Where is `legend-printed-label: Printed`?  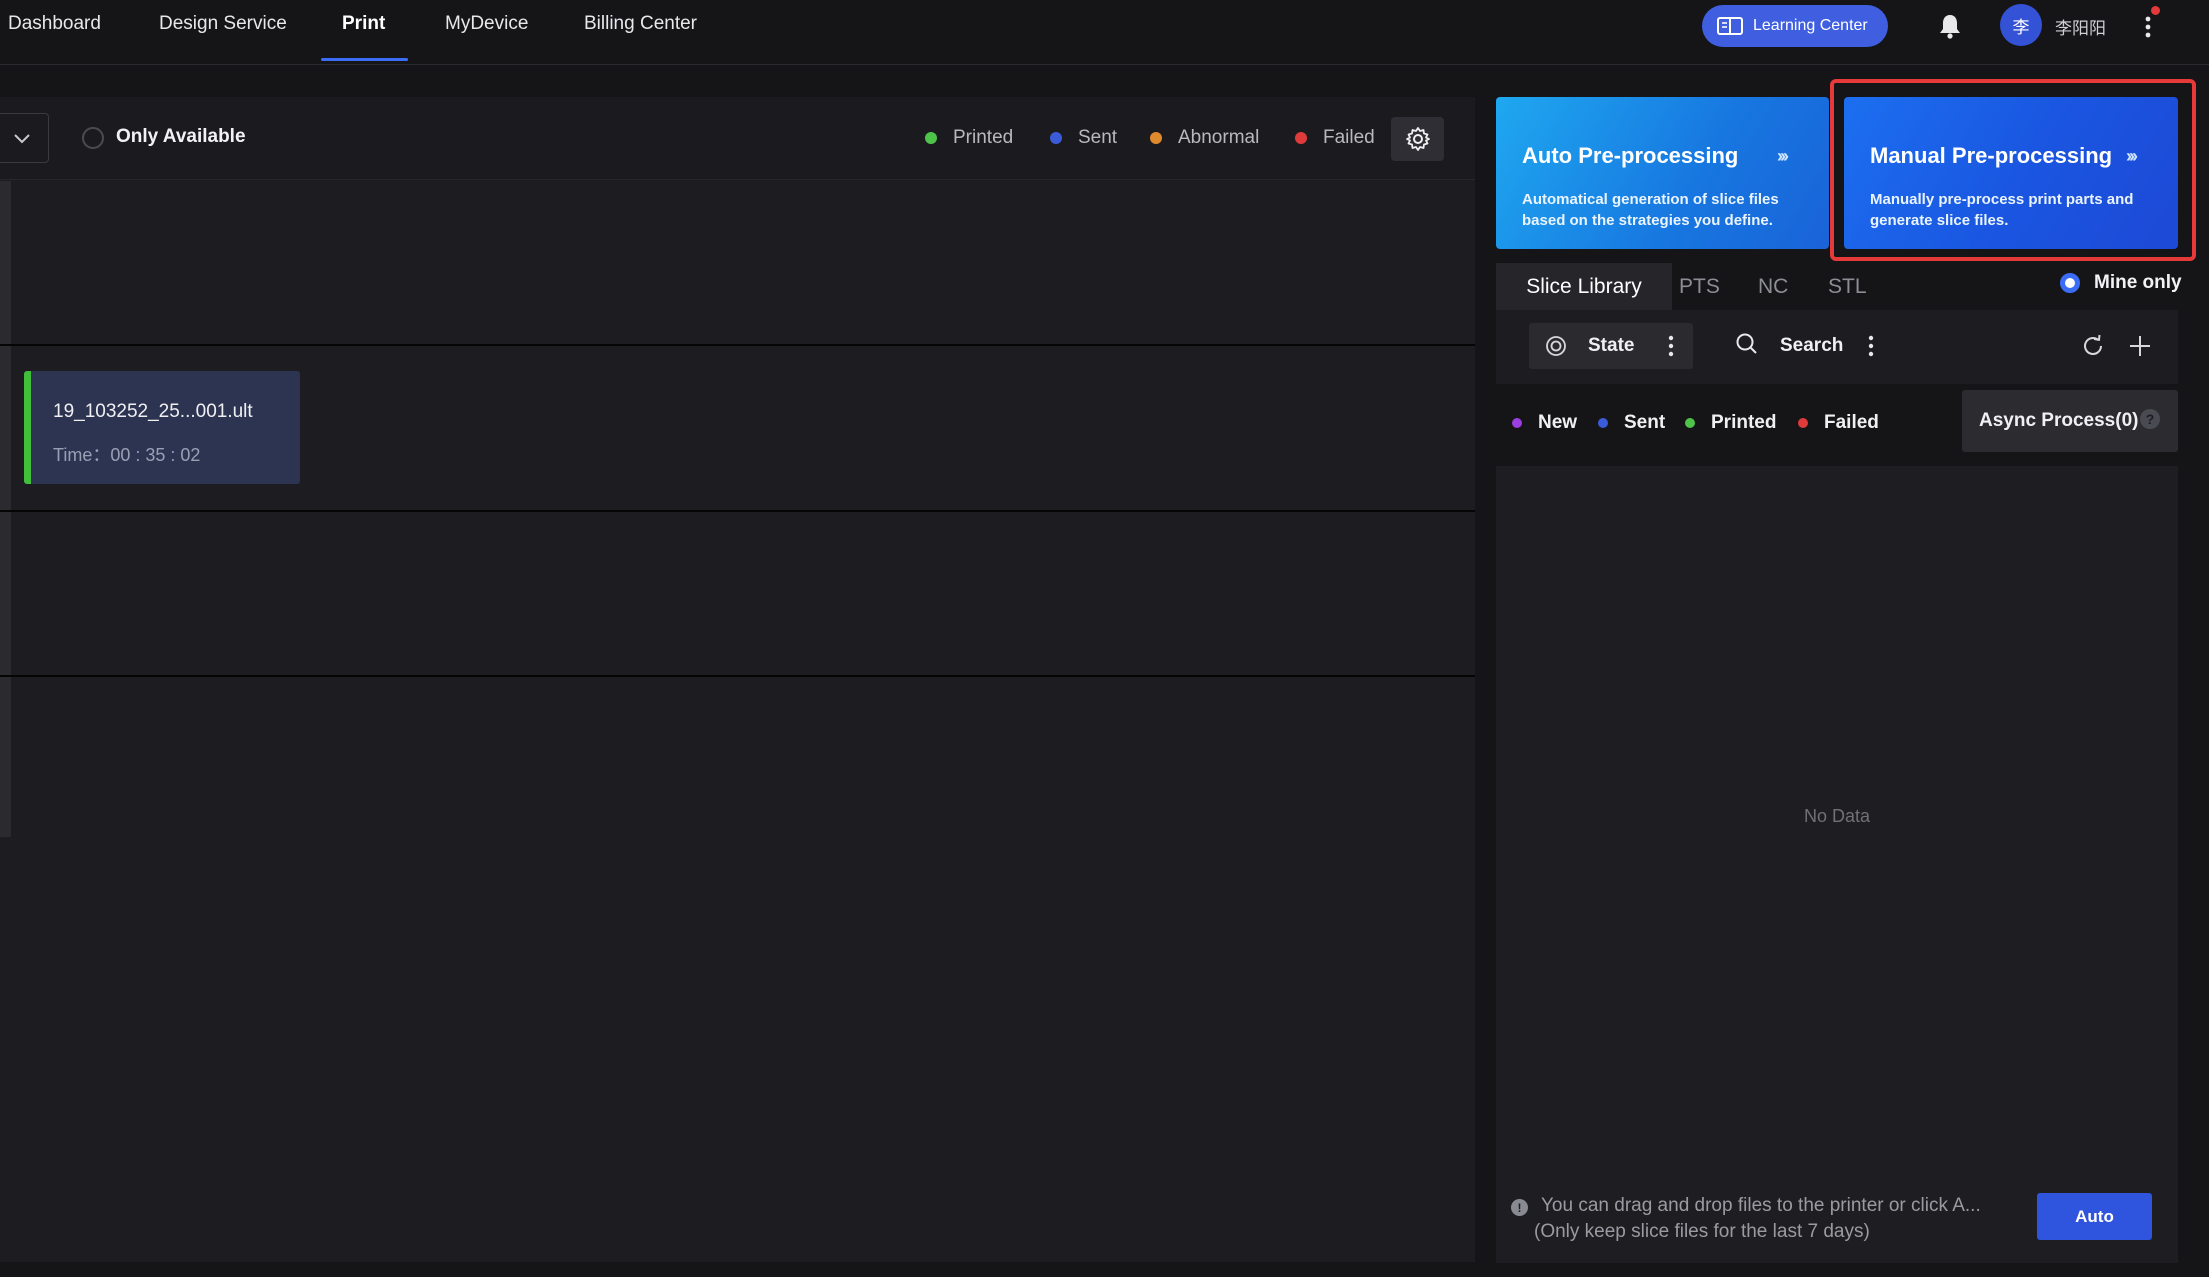 legend-printed-label: Printed is located at coordinates (983, 137).